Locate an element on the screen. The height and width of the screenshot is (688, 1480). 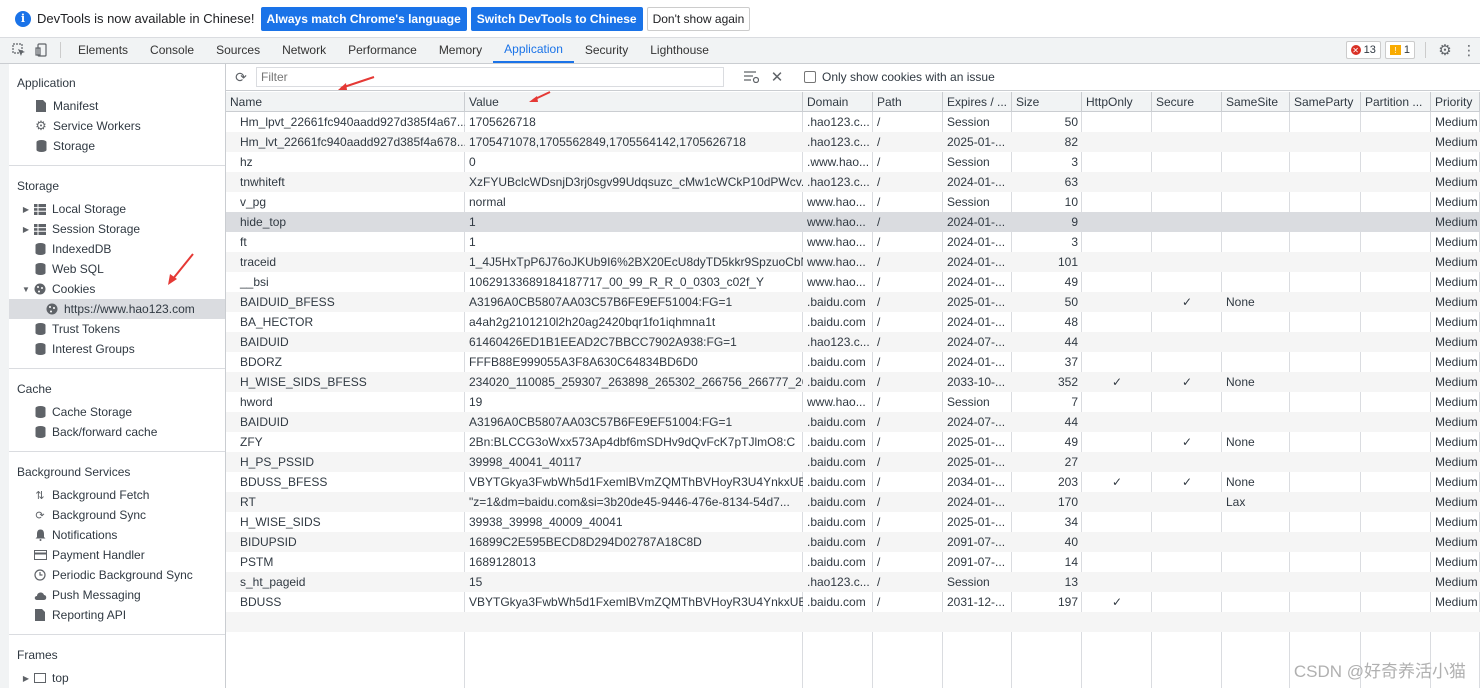
table-row: v_pg normal www.hao... / Session 10 Medium is located at coordinates (853, 202).